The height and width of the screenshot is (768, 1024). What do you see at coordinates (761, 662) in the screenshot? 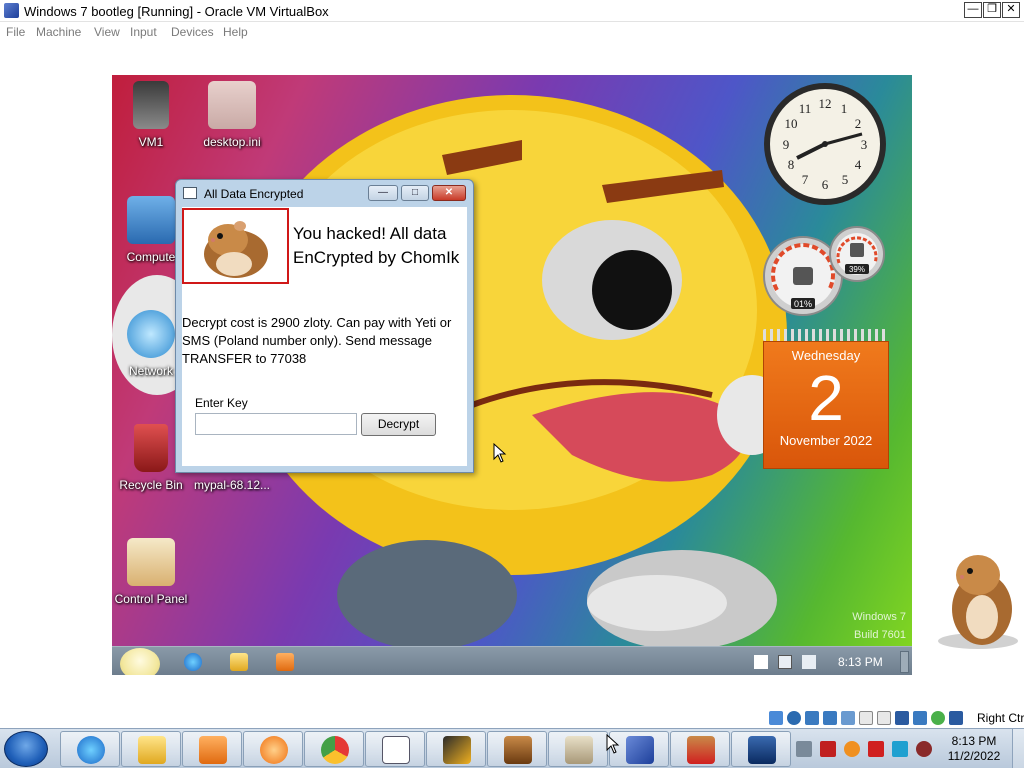
I see `flag-icon` at bounding box center [761, 662].